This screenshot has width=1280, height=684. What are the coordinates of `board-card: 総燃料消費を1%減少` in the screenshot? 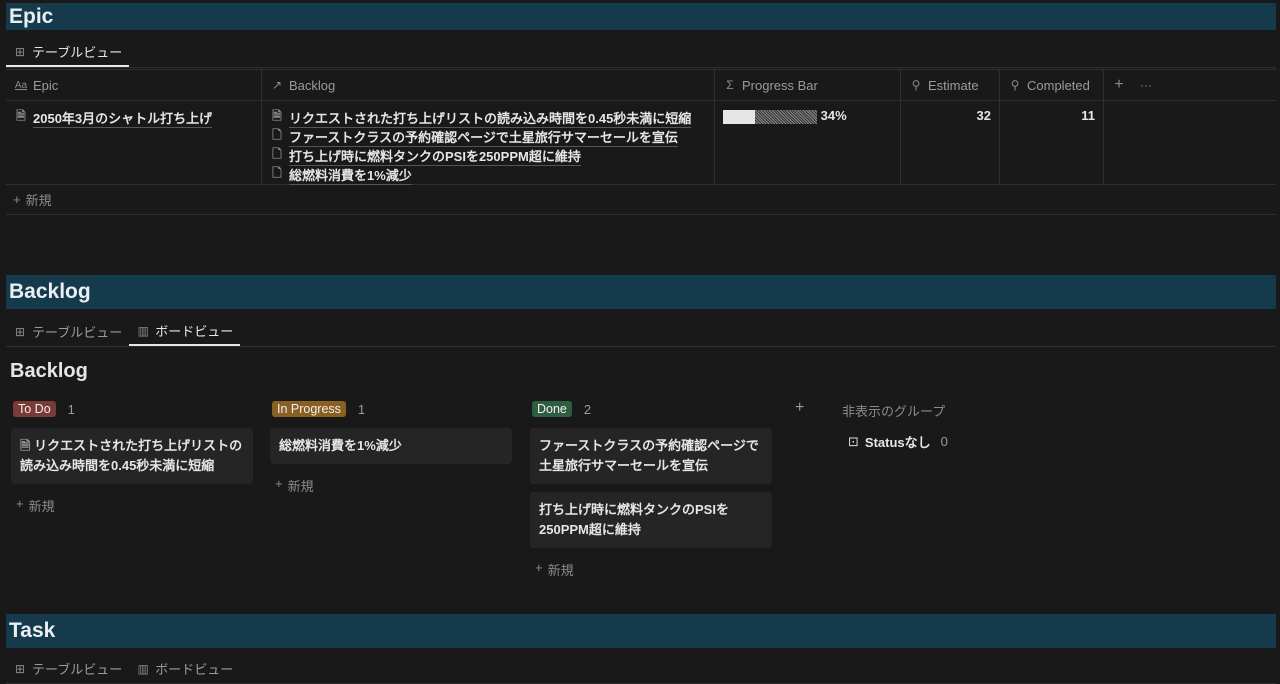 It's located at (391, 446).